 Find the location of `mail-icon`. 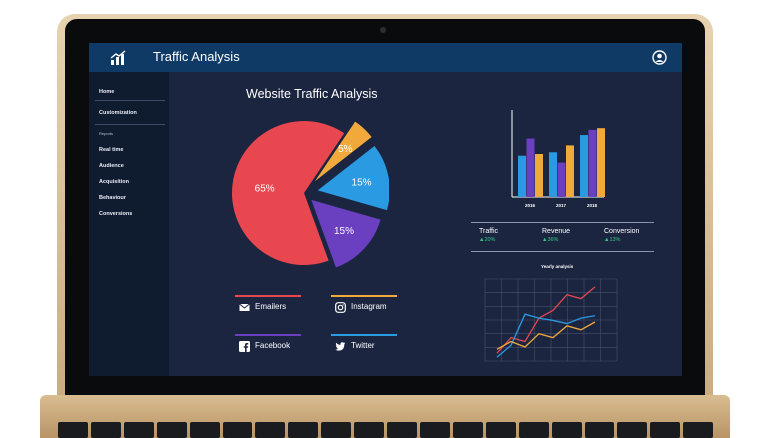

mail-icon is located at coordinates (244, 307).